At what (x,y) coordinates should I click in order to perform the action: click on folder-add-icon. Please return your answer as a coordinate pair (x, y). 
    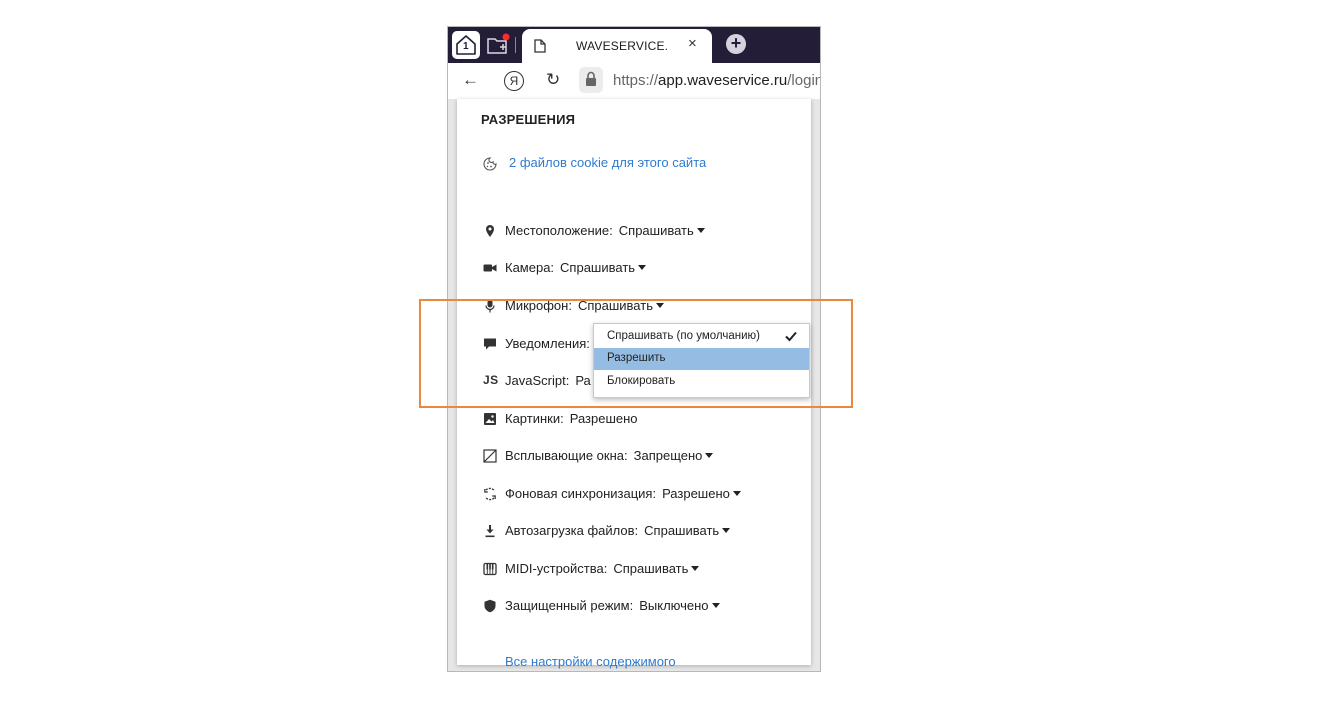
    Looking at the image, I should click on (498, 45).